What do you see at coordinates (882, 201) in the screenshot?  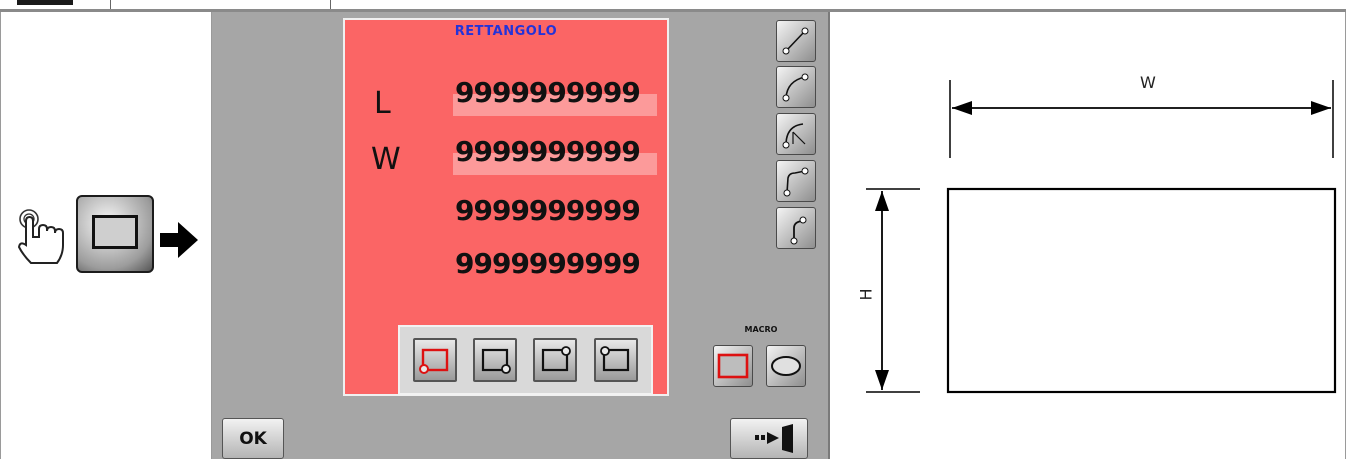 I see `h-arrow-top` at bounding box center [882, 201].